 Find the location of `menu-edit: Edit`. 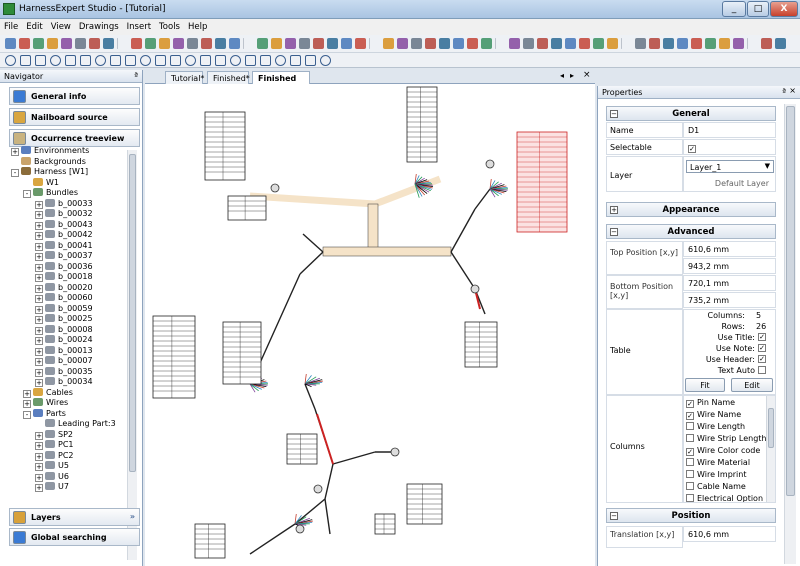

menu-edit: Edit is located at coordinates (34, 25).